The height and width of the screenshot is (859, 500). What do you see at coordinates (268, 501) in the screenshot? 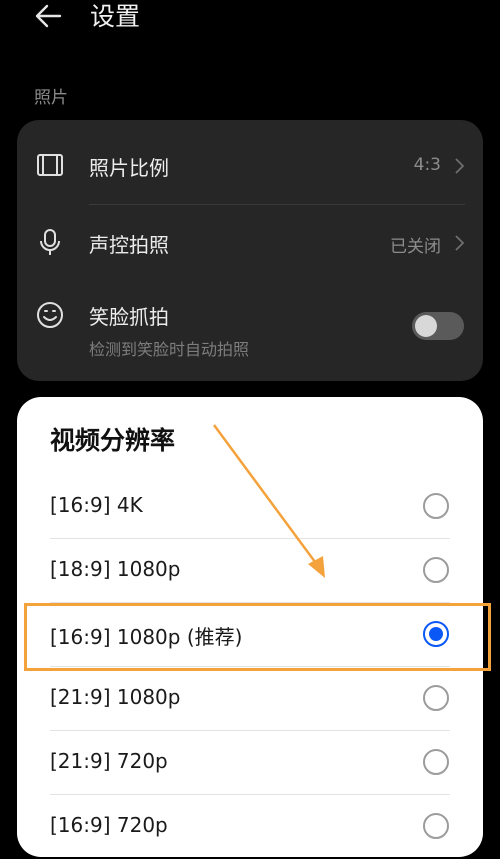
I see `annotation-arrow` at bounding box center [268, 501].